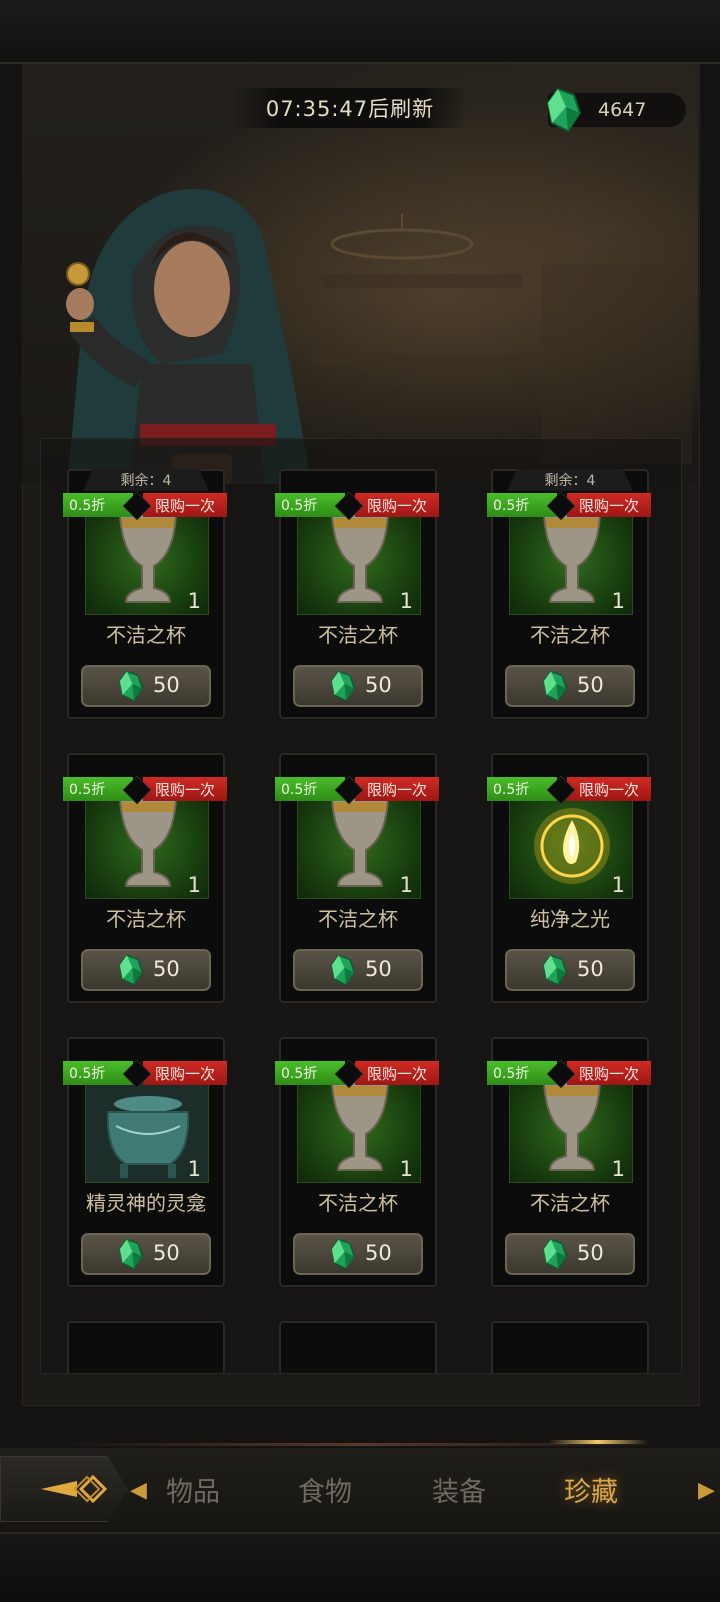 The width and height of the screenshot is (720, 1602). Describe the element at coordinates (138, 1490) in the screenshot. I see `tab-scroll-left-icon: ◀` at that location.